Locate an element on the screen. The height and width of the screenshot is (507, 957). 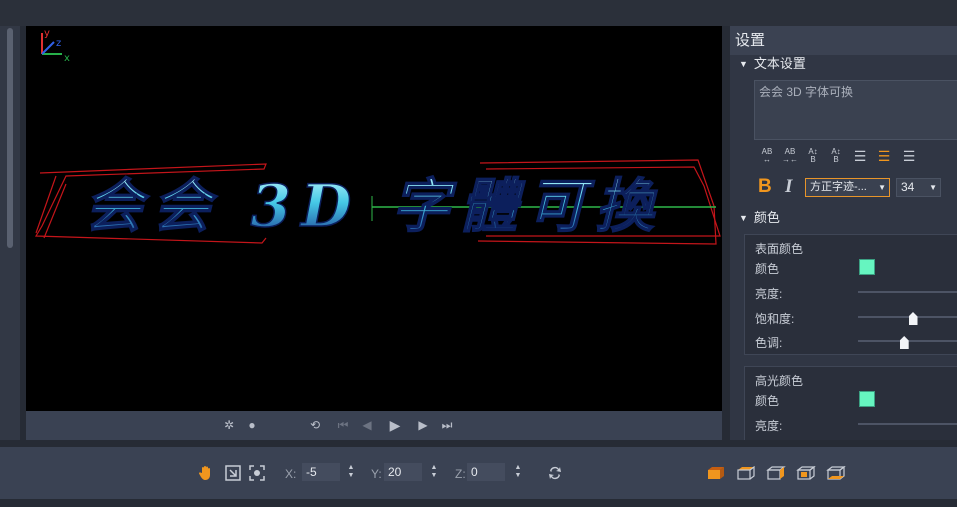
surface-color-swatch is located at coordinates (867, 267).